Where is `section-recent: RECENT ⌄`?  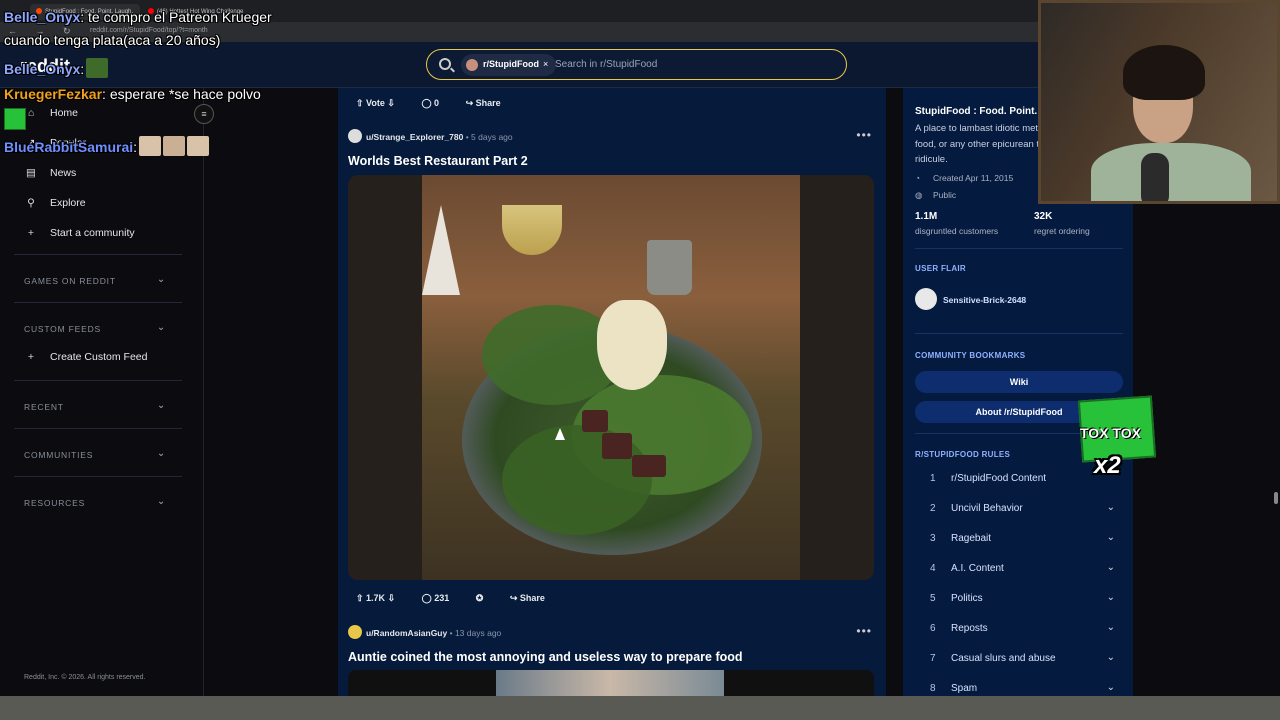 section-recent: RECENT ⌄ is located at coordinates (96, 406).